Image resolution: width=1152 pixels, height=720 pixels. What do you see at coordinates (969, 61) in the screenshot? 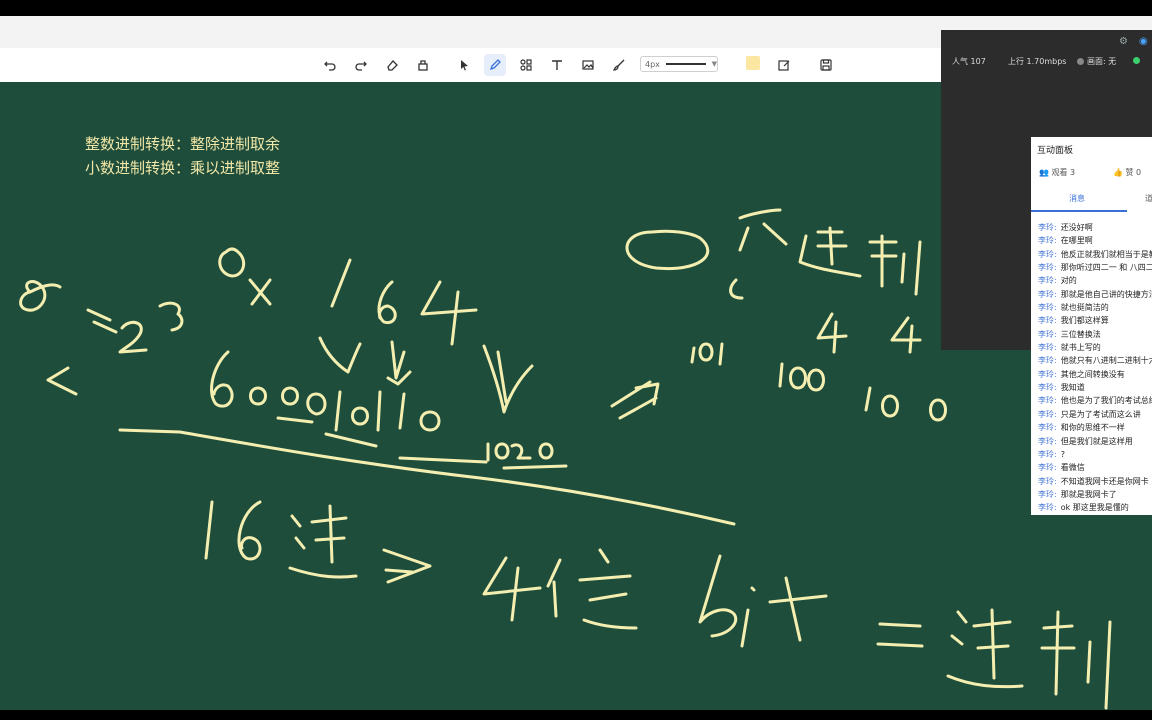
I see `popularity-count: 人气 107` at bounding box center [969, 61].